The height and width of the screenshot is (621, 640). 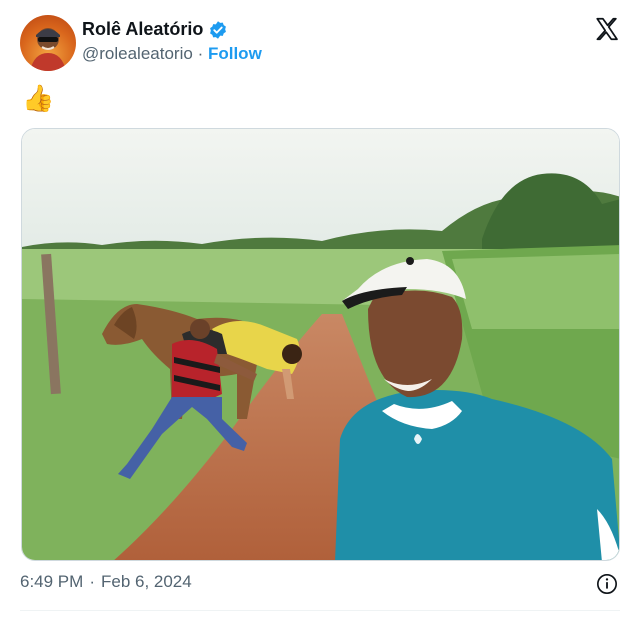 What do you see at coordinates (146, 582) in the screenshot?
I see `post-date: Feb 6, 2024` at bounding box center [146, 582].